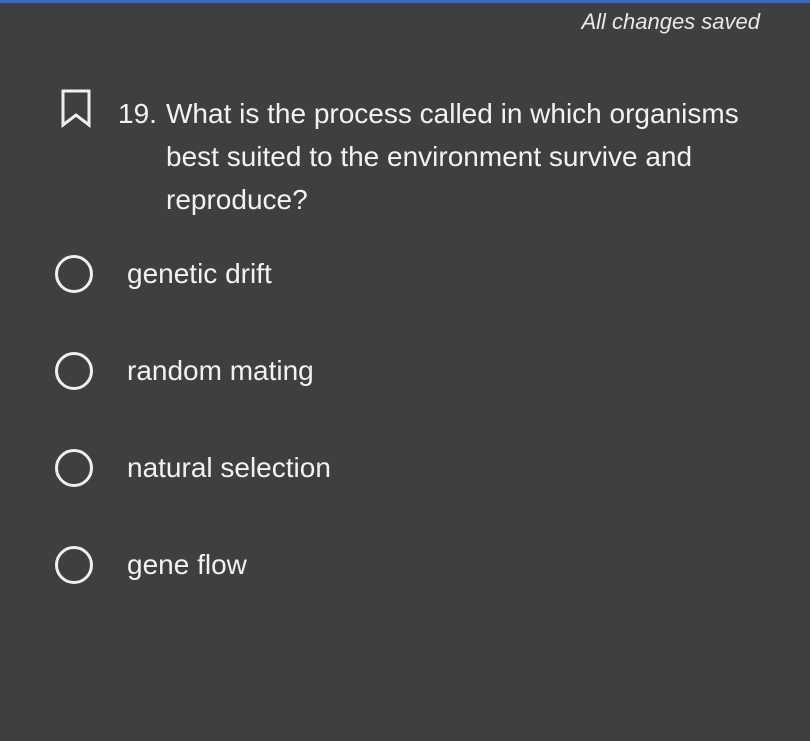 The width and height of the screenshot is (810, 741). I want to click on top-accent-bar, so click(405, 1).